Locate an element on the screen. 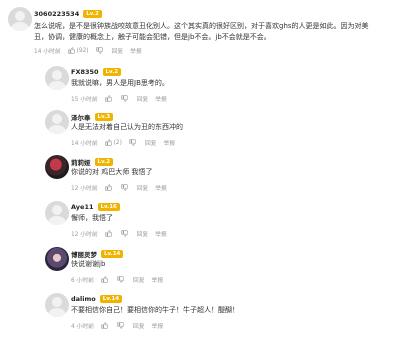 The width and height of the screenshot is (400, 337). comment-meta: 14 小时前 (92) 回复 举报 is located at coordinates (88, 50).